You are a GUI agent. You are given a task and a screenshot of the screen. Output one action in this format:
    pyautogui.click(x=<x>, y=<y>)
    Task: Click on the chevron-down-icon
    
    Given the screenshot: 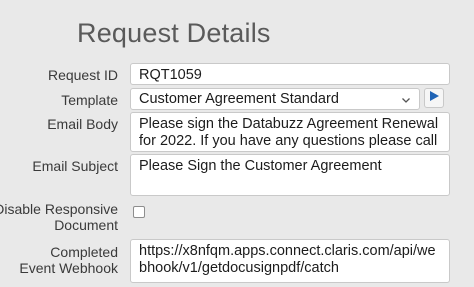 What is the action you would take?
    pyautogui.click(x=406, y=99)
    